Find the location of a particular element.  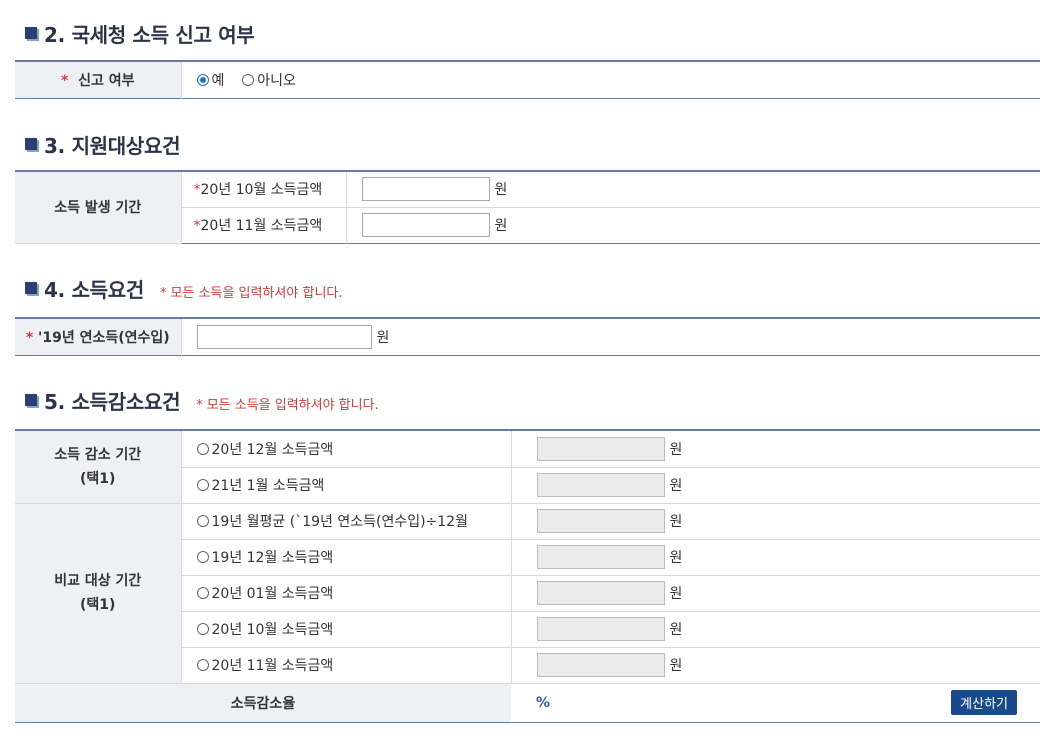

option-dec-2020: 20년 12월 소득금액 is located at coordinates (346, 449).